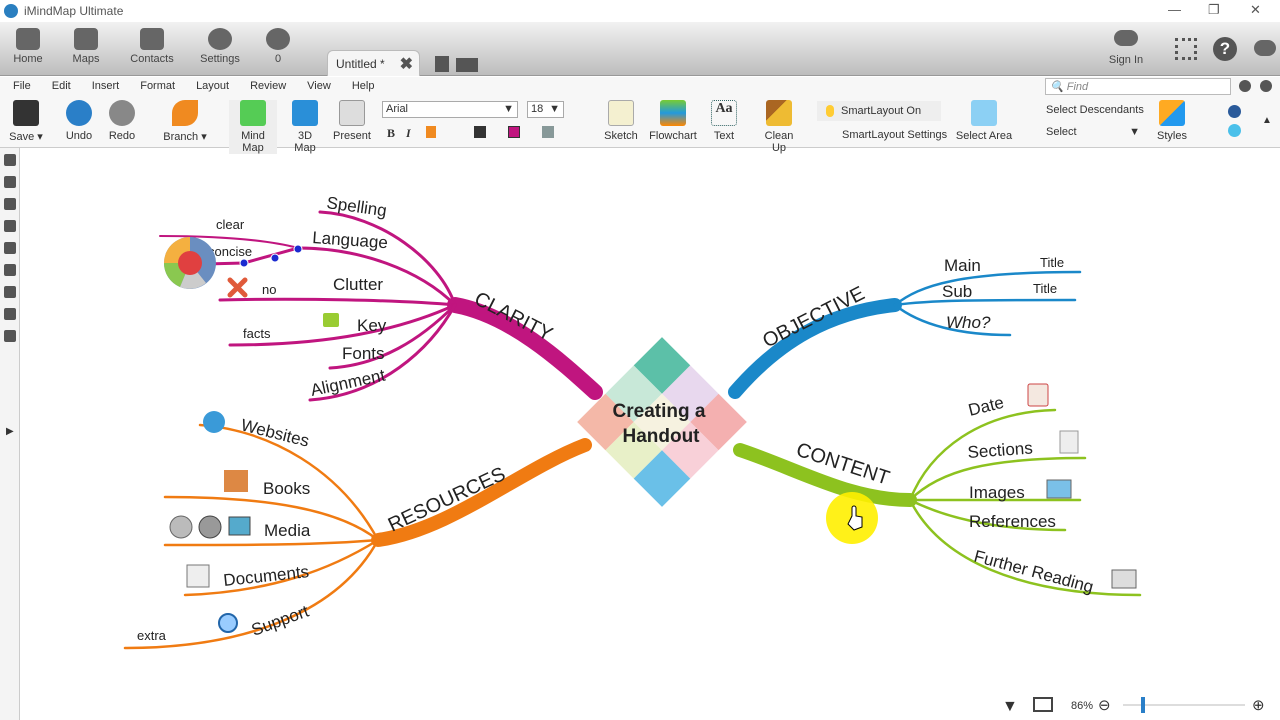 The width and height of the screenshot is (1280, 720). Describe the element at coordinates (257, 333) in the screenshot. I see `subtopic-facts: facts` at that location.